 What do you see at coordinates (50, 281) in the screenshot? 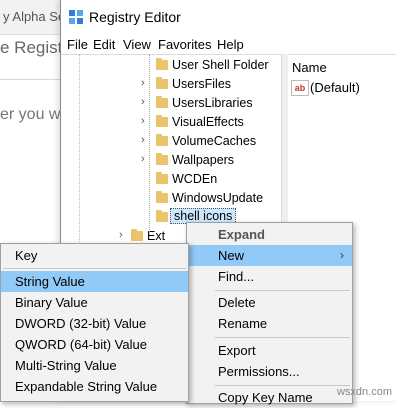
I see `menu-item-label: String Value` at bounding box center [50, 281].